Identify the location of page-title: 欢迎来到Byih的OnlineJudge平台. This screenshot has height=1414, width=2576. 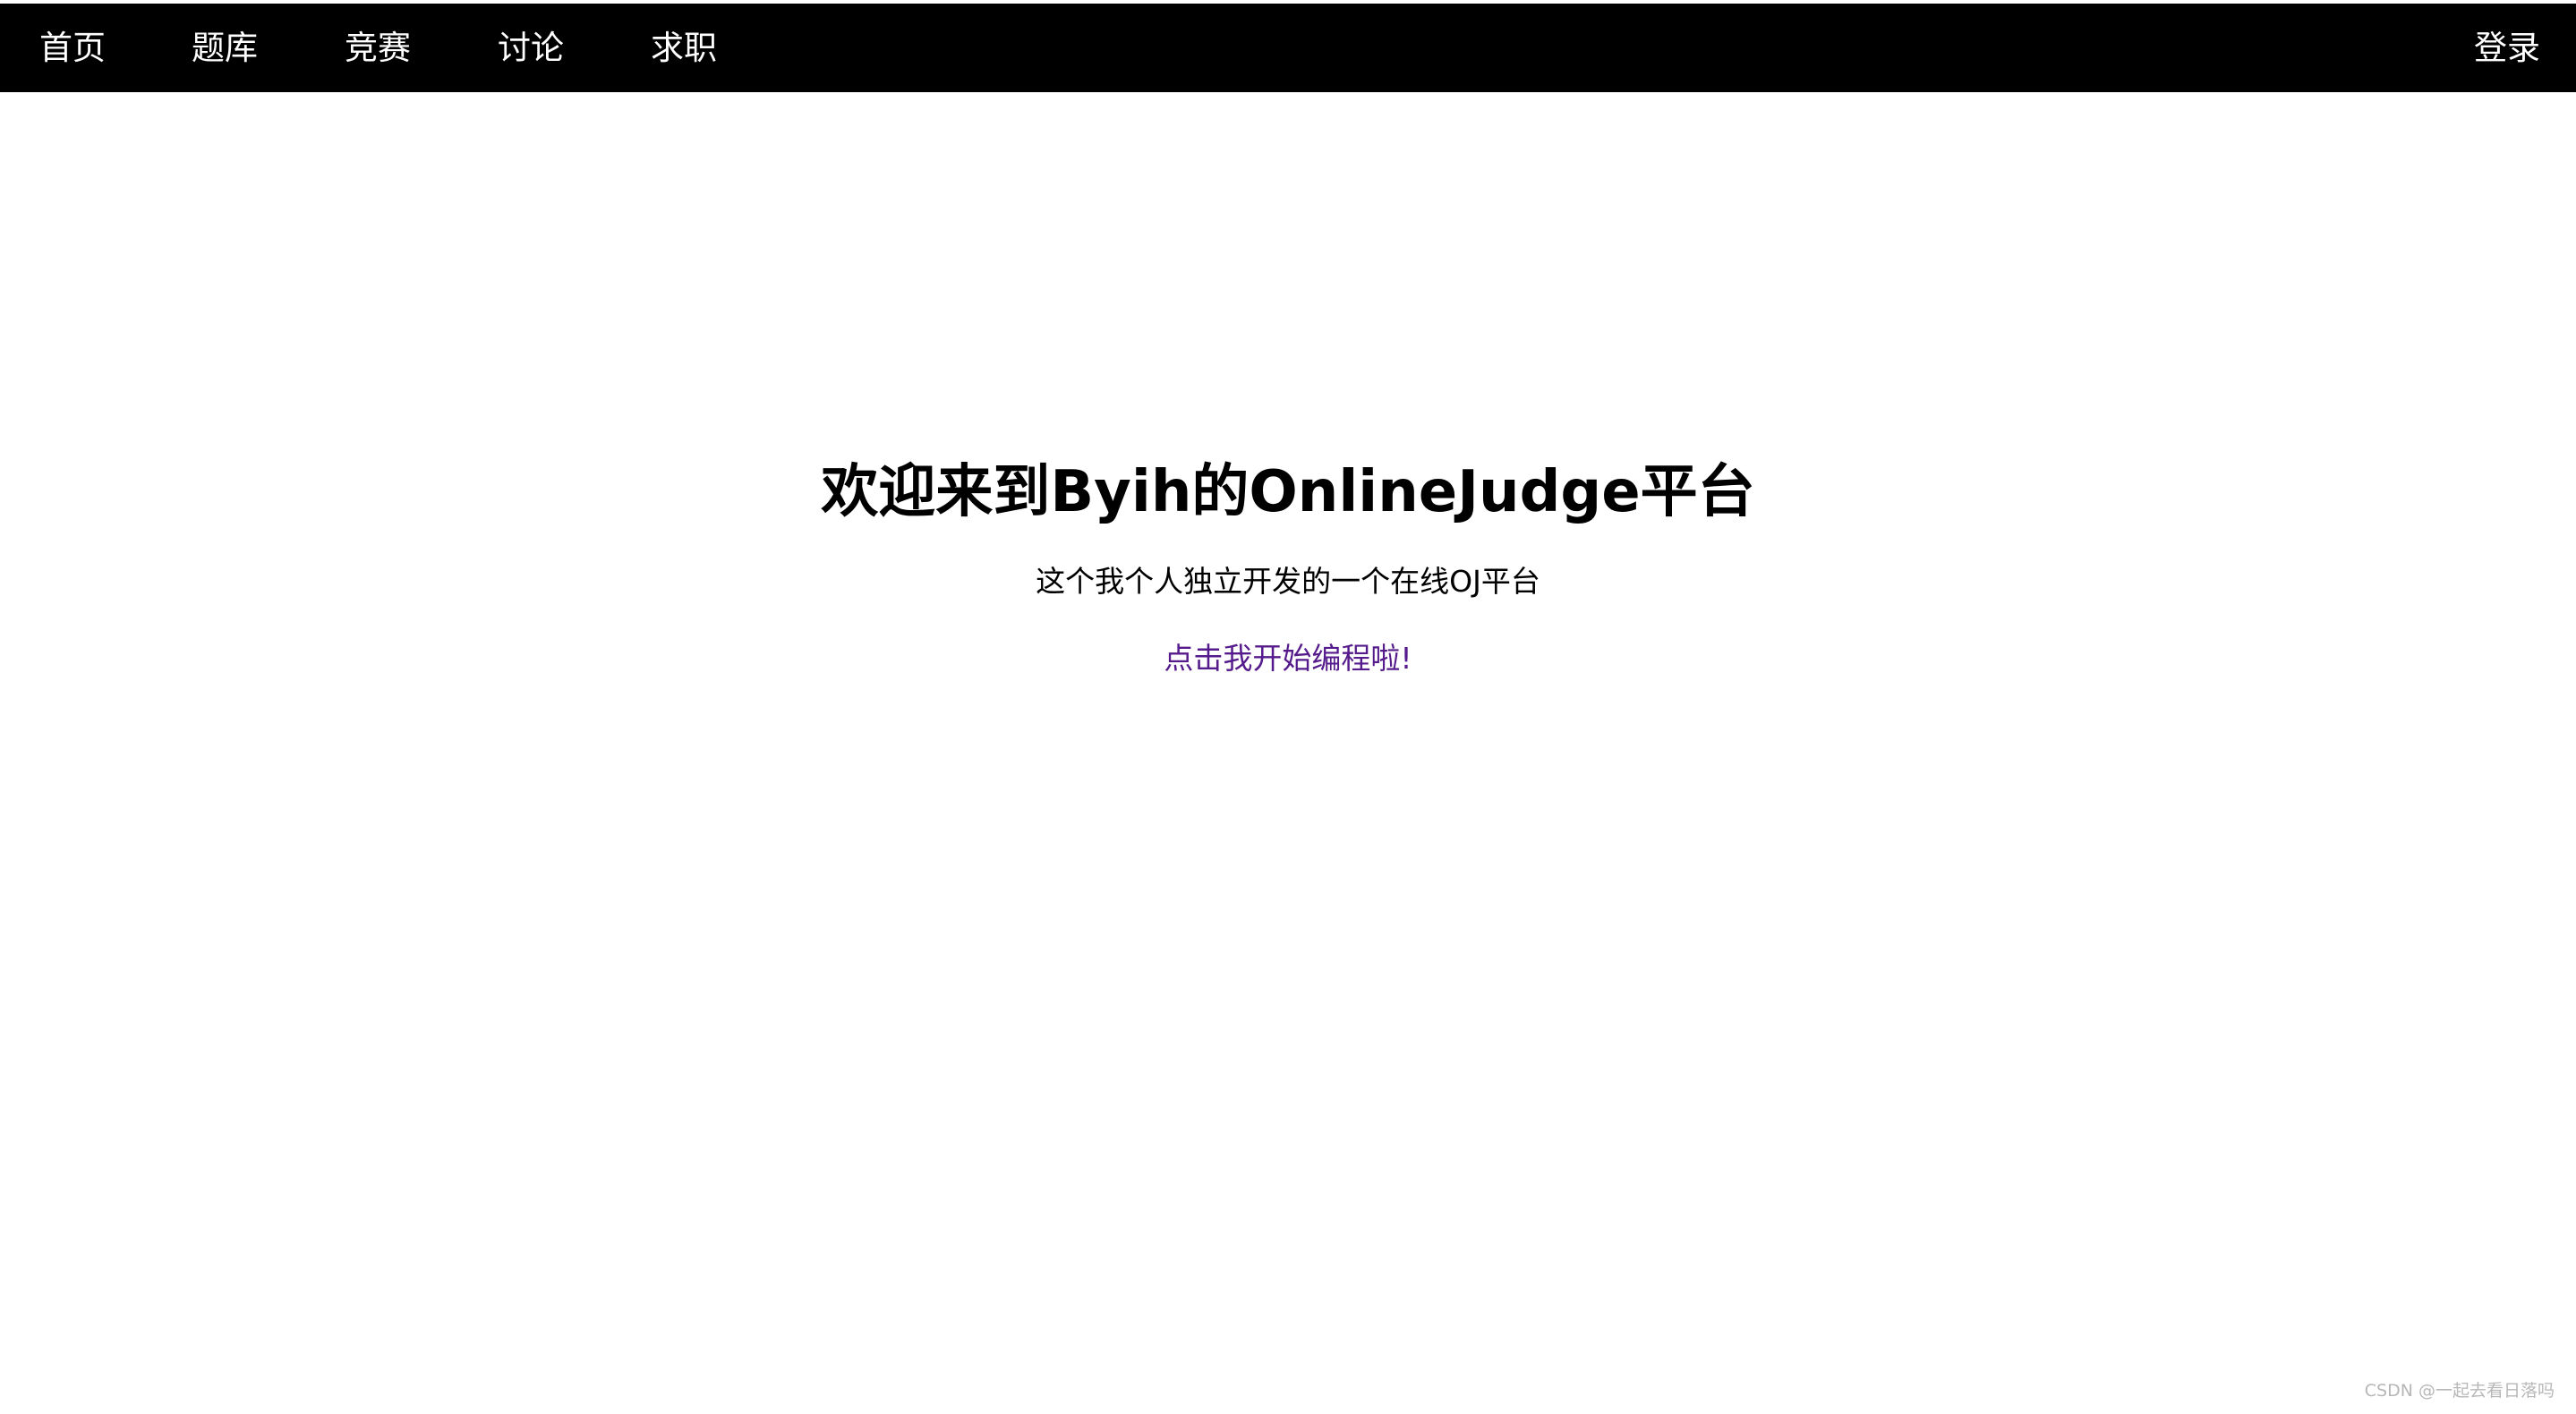
(1288, 492).